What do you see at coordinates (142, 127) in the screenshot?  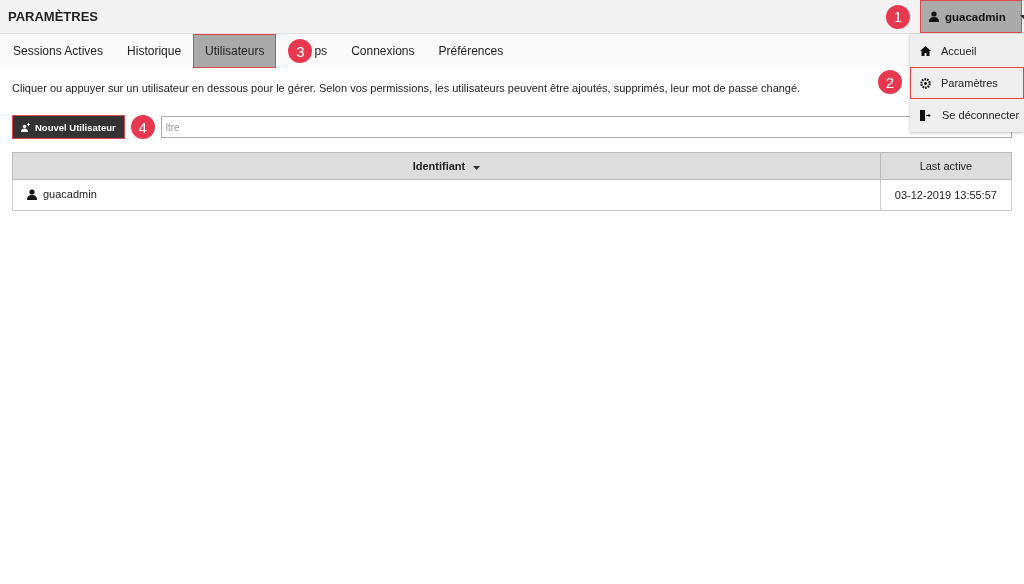 I see `callout-badge: 4` at bounding box center [142, 127].